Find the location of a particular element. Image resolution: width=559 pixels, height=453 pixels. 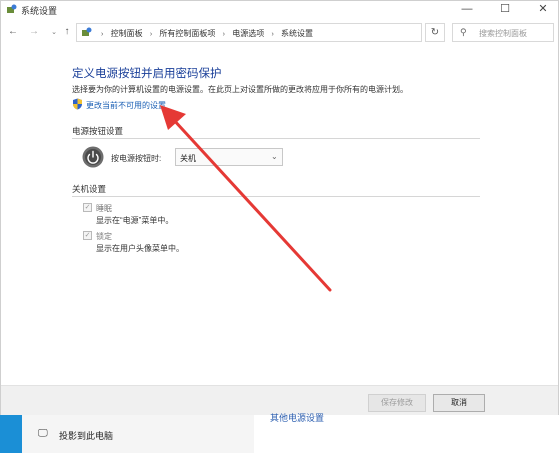

cancel-button: 取消 is located at coordinates (459, 403).